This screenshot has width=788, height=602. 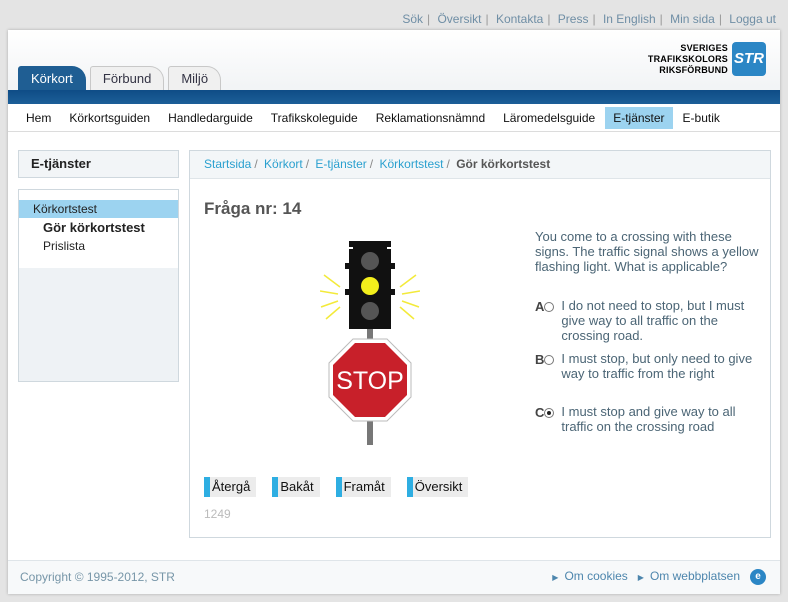 I want to click on answer-c-letter: C, so click(x=540, y=412).